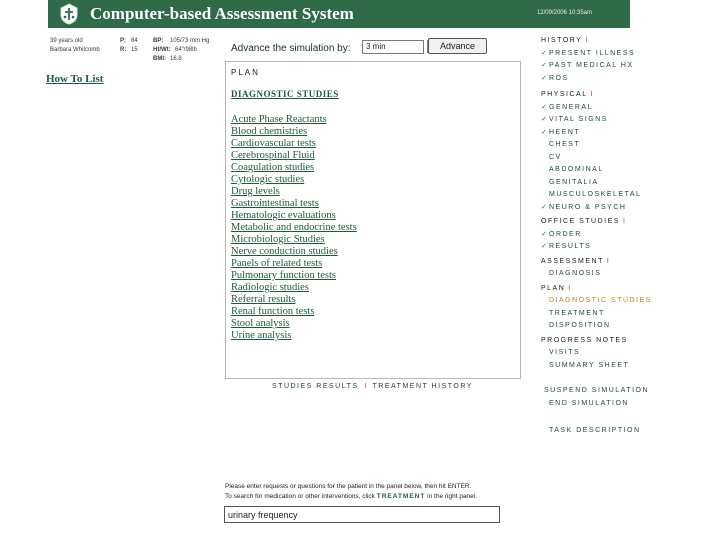  What do you see at coordinates (596, 41) in the screenshot?
I see `nav-history: HISTORY I` at bounding box center [596, 41].